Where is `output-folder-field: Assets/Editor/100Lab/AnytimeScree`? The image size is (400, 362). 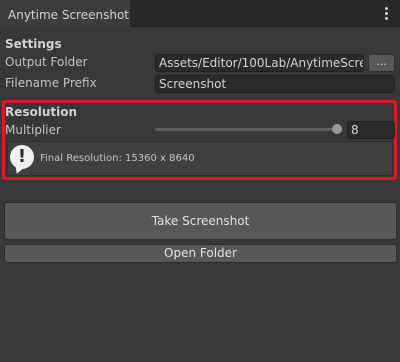
output-folder-field: Assets/Editor/100Lab/AnytimeScree is located at coordinates (259, 63).